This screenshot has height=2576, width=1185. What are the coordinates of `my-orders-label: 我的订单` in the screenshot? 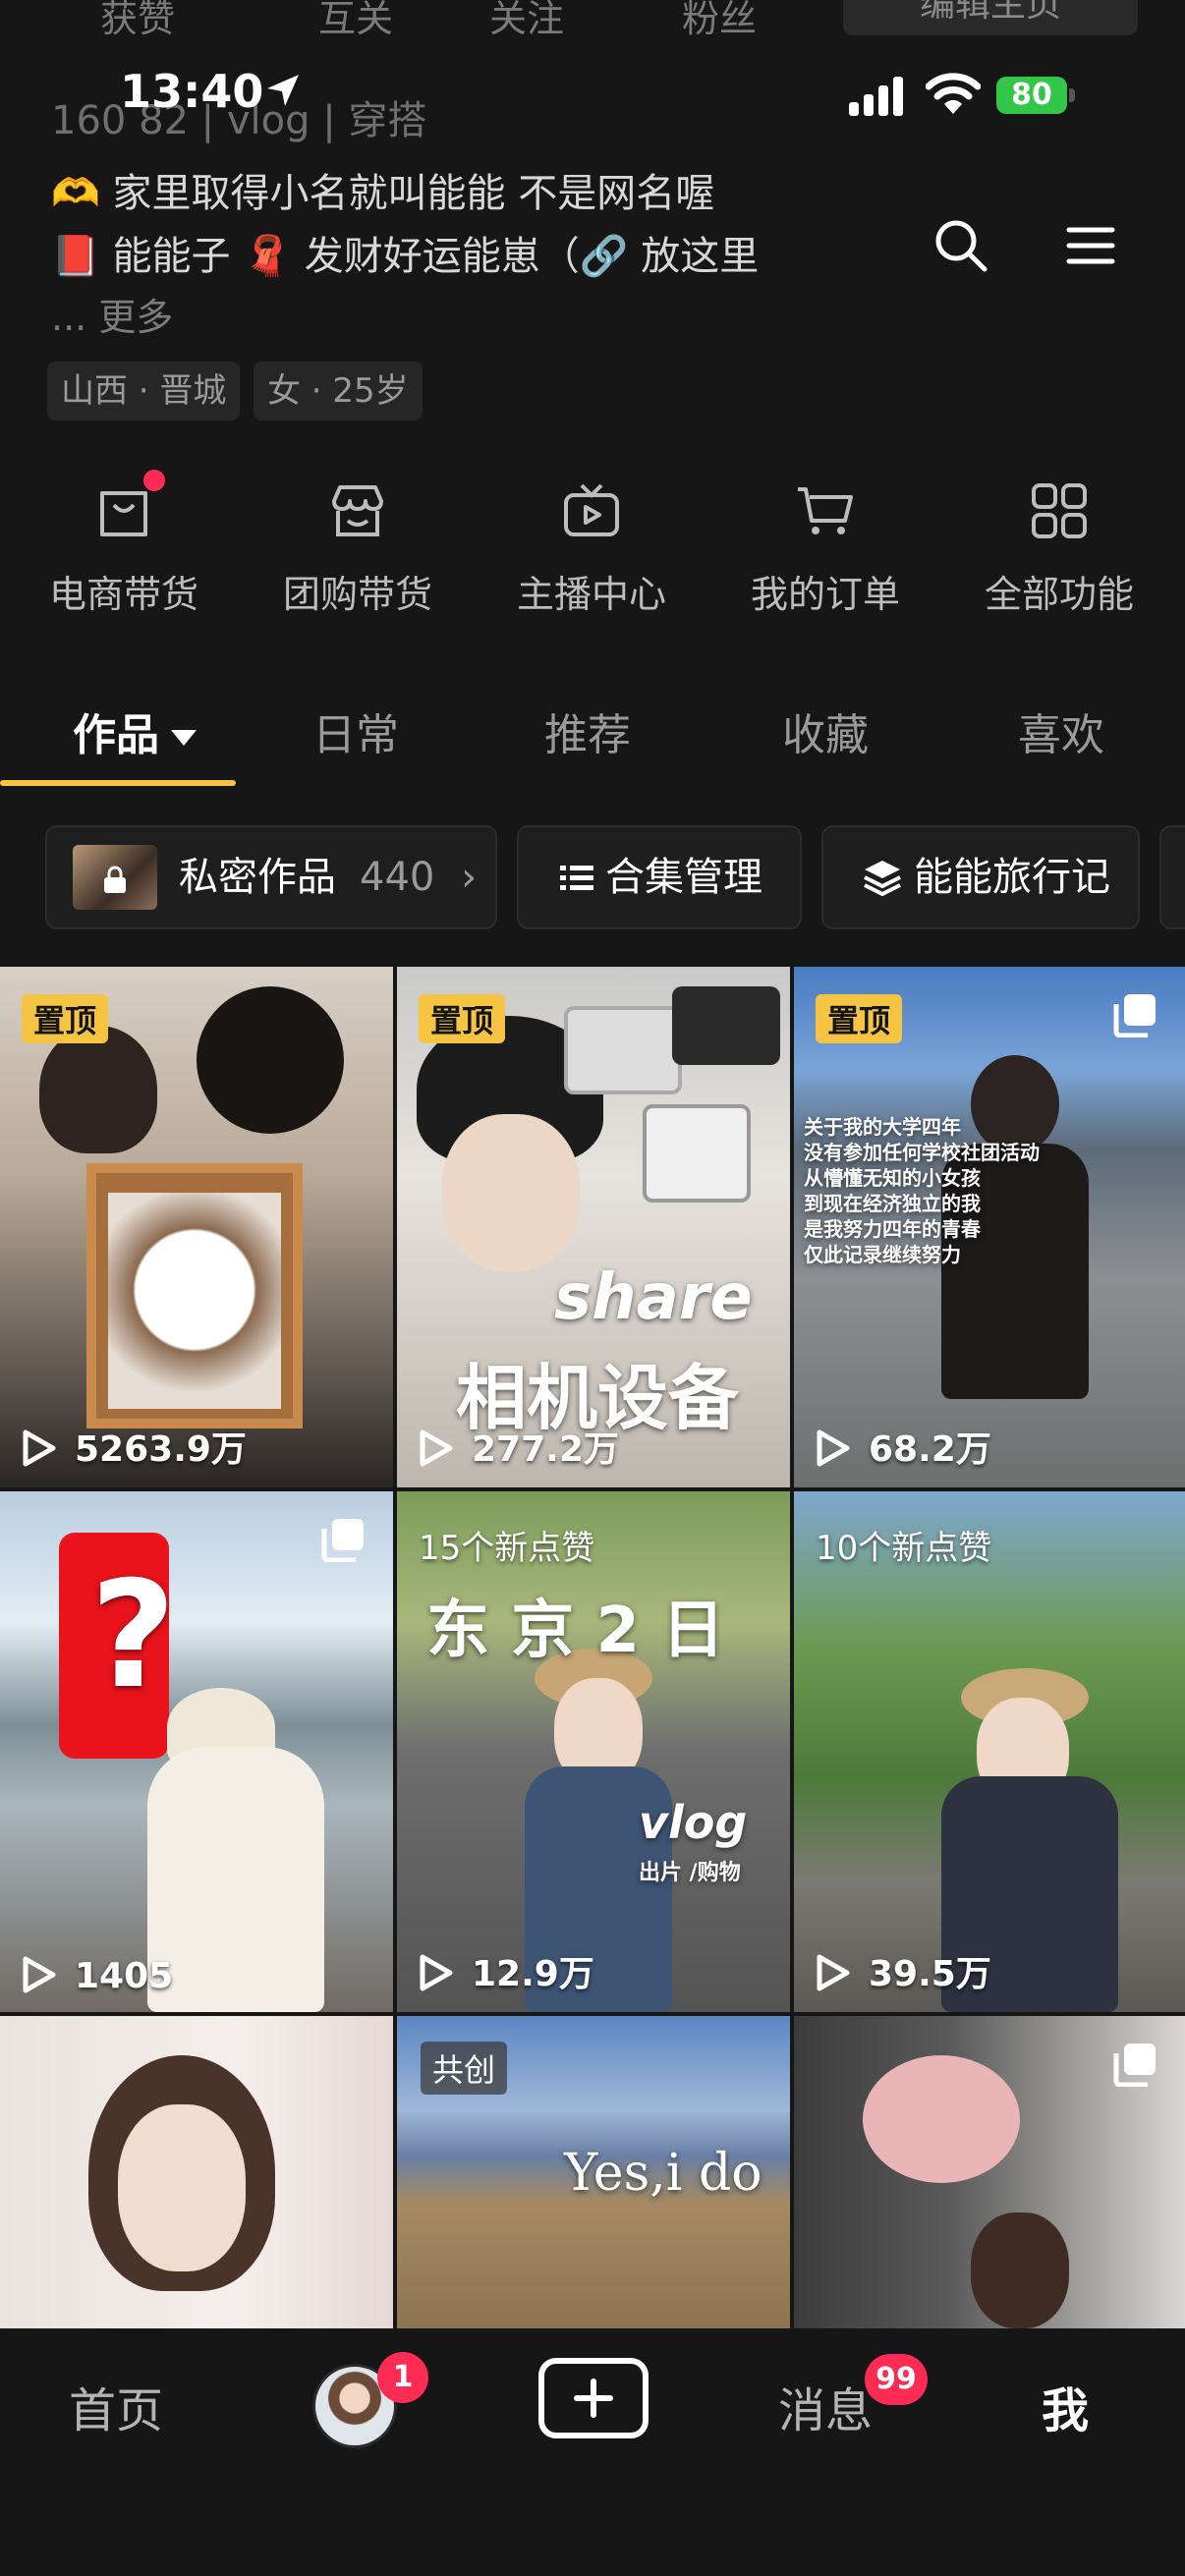 It's located at (825, 594).